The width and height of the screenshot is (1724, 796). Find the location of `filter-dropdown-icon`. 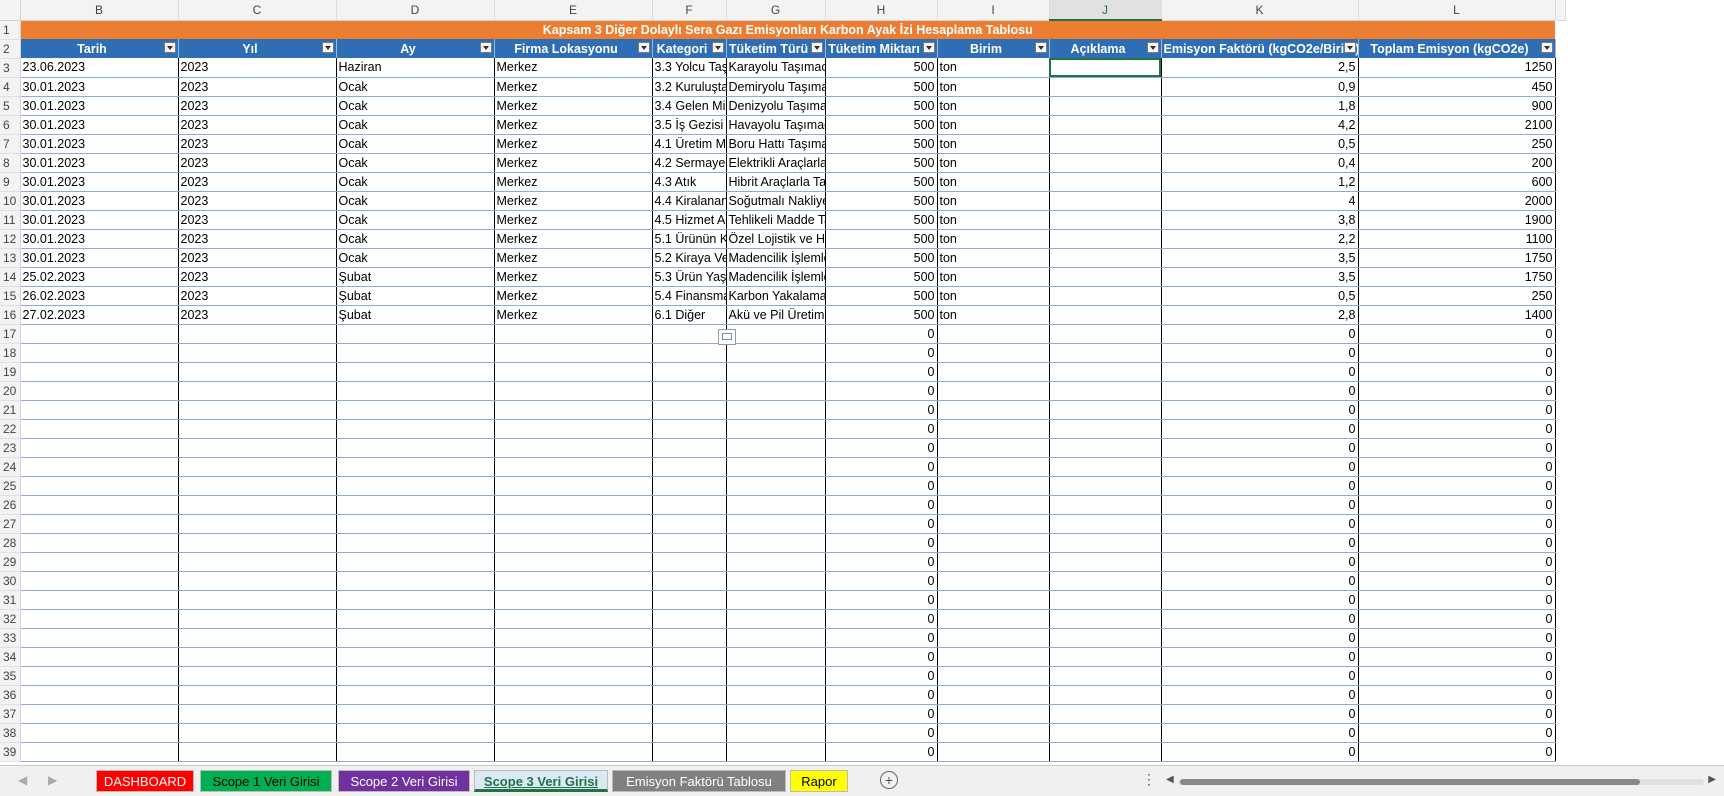

filter-dropdown-icon is located at coordinates (928, 47).